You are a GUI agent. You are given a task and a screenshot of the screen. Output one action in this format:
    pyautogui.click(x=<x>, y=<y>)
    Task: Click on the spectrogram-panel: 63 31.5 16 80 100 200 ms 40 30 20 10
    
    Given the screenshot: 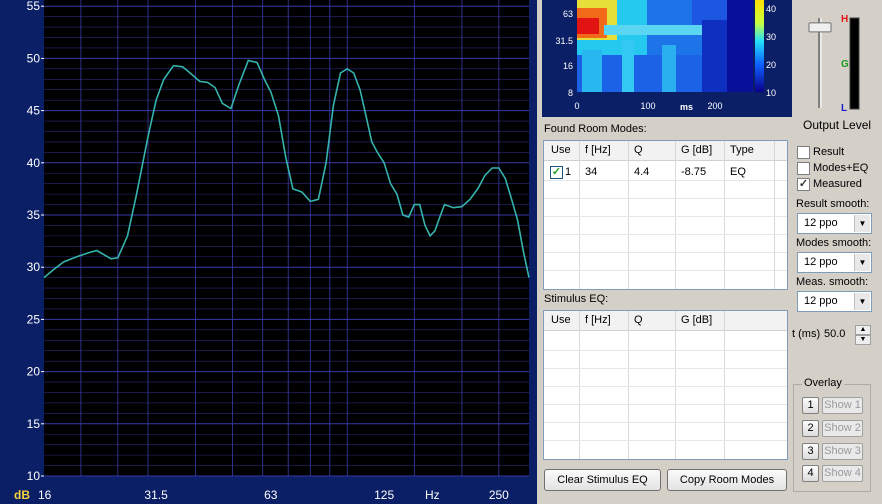 What is the action you would take?
    pyautogui.click(x=667, y=58)
    